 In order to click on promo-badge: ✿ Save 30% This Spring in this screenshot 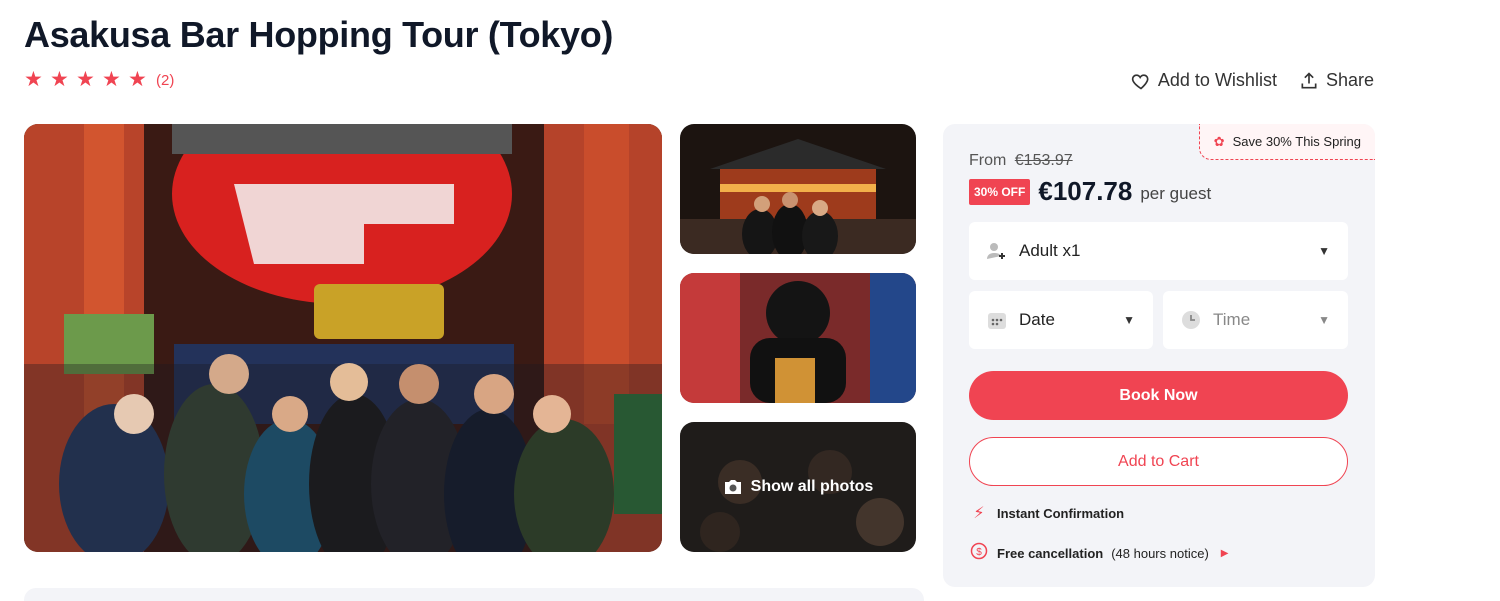, I will do `click(1286, 142)`.